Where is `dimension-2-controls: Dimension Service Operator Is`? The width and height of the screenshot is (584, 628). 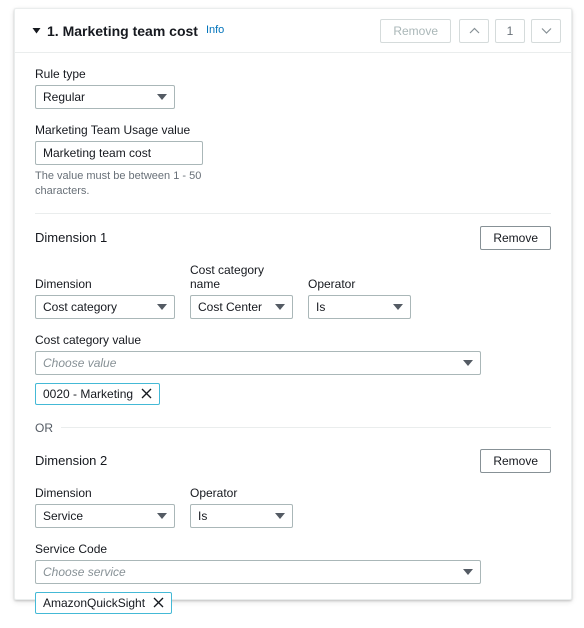 dimension-2-controls: Dimension Service Operator Is is located at coordinates (293, 507).